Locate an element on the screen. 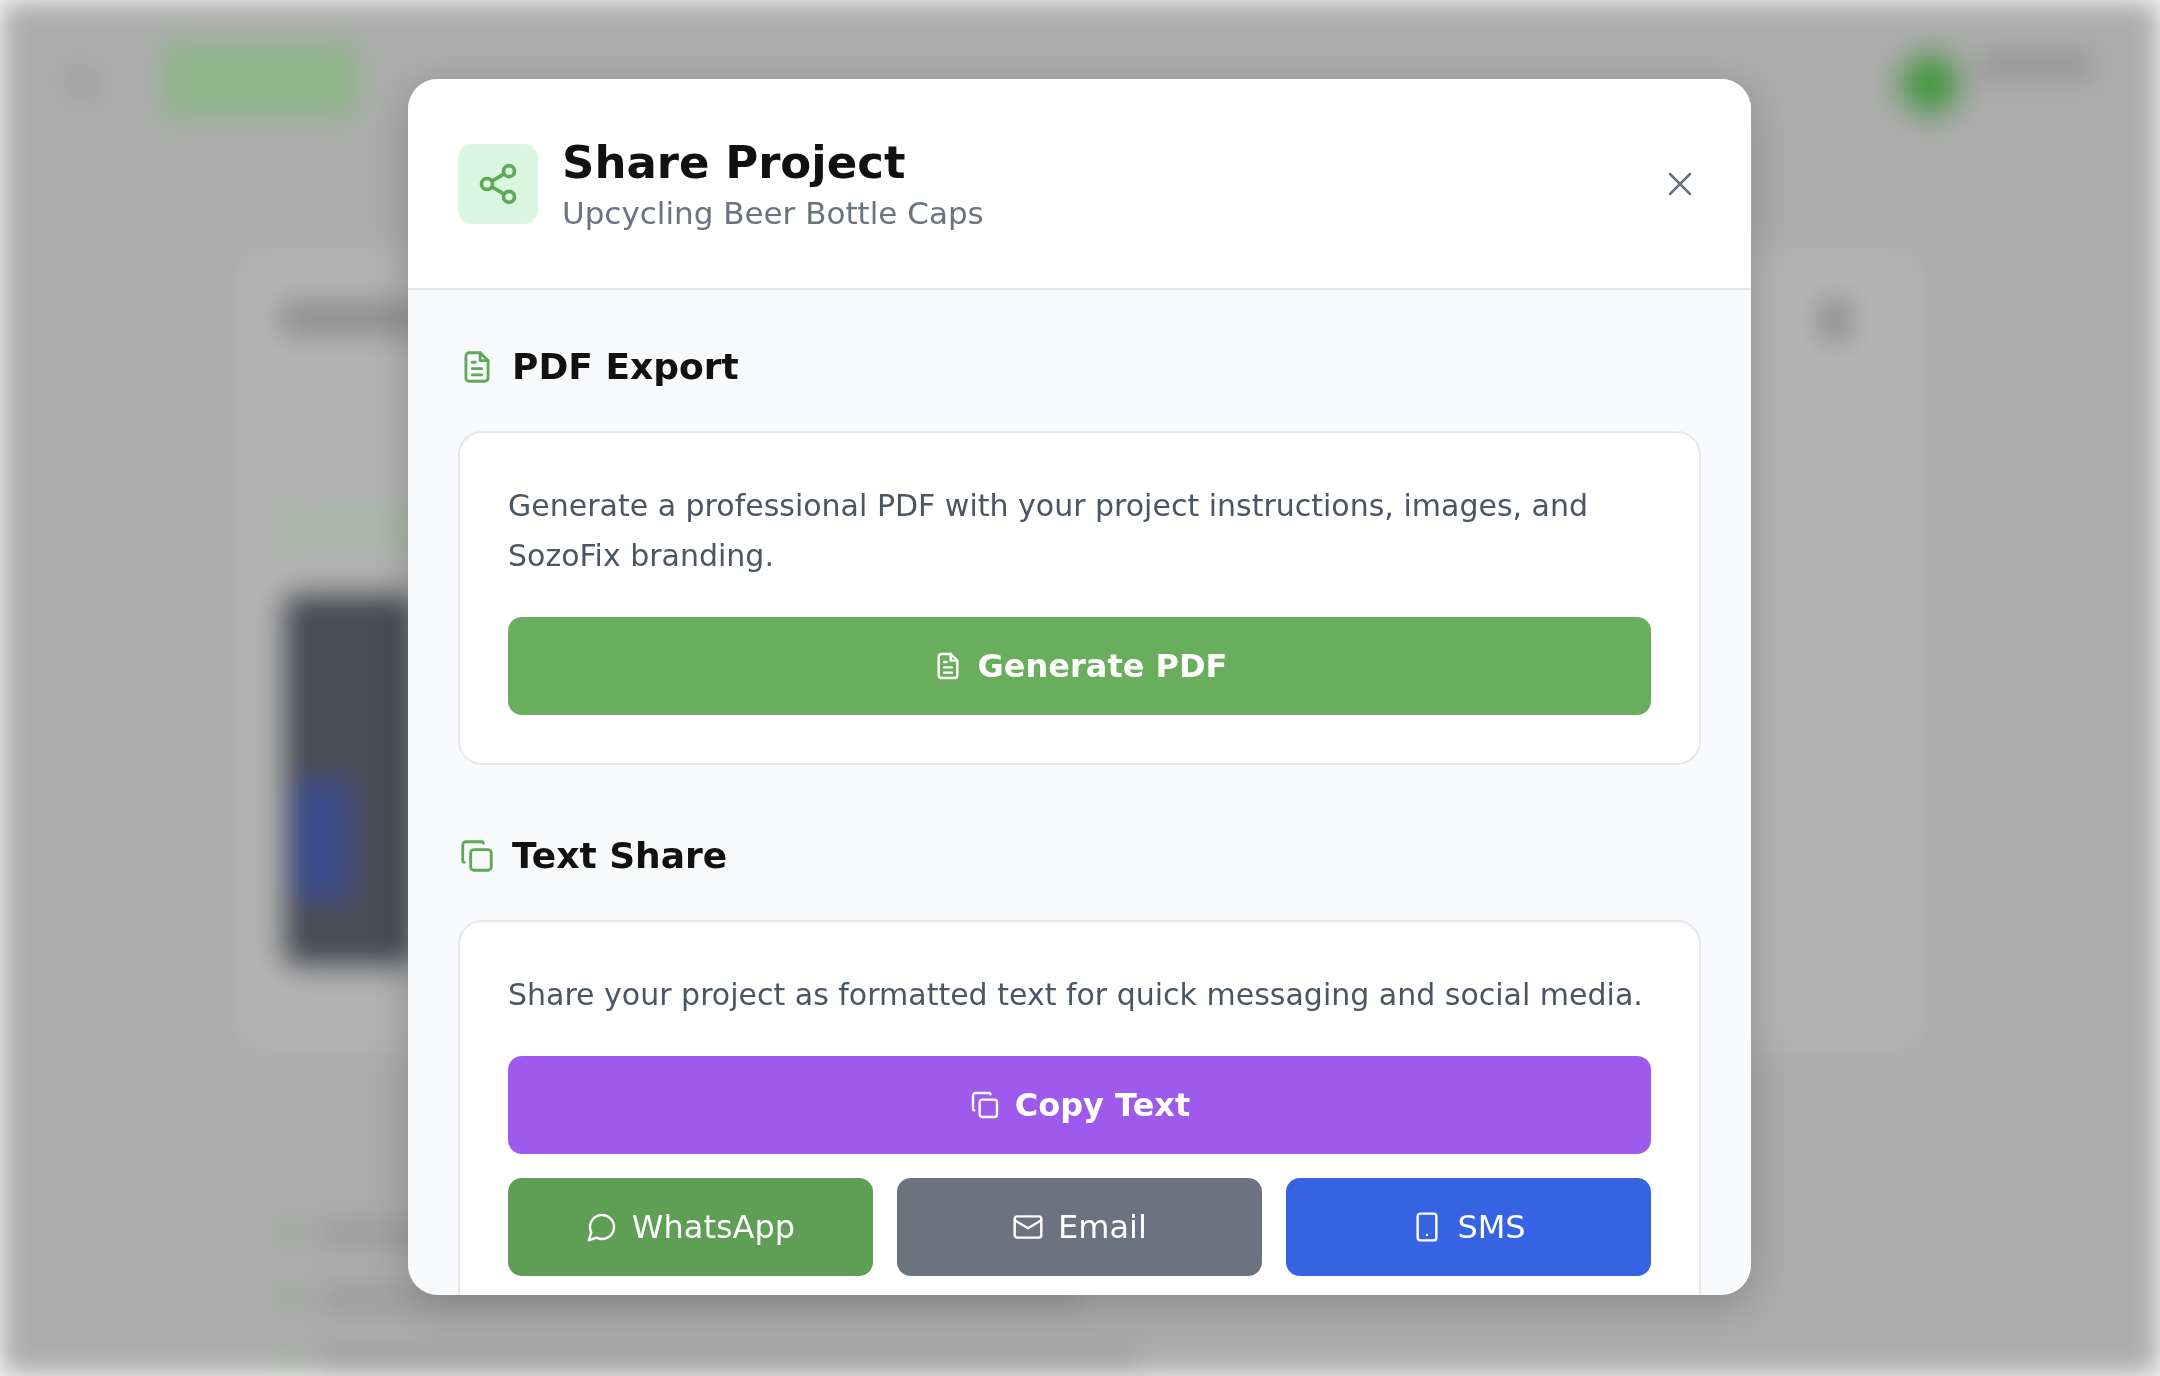 The image size is (2160, 1376). section-description: Generate a professional PDF with your project instructions, images, and SozoFix branding. is located at coordinates (1049, 531).